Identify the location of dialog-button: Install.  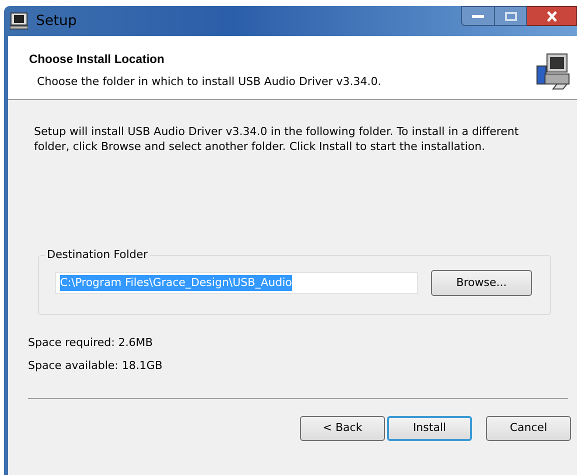
(429, 428).